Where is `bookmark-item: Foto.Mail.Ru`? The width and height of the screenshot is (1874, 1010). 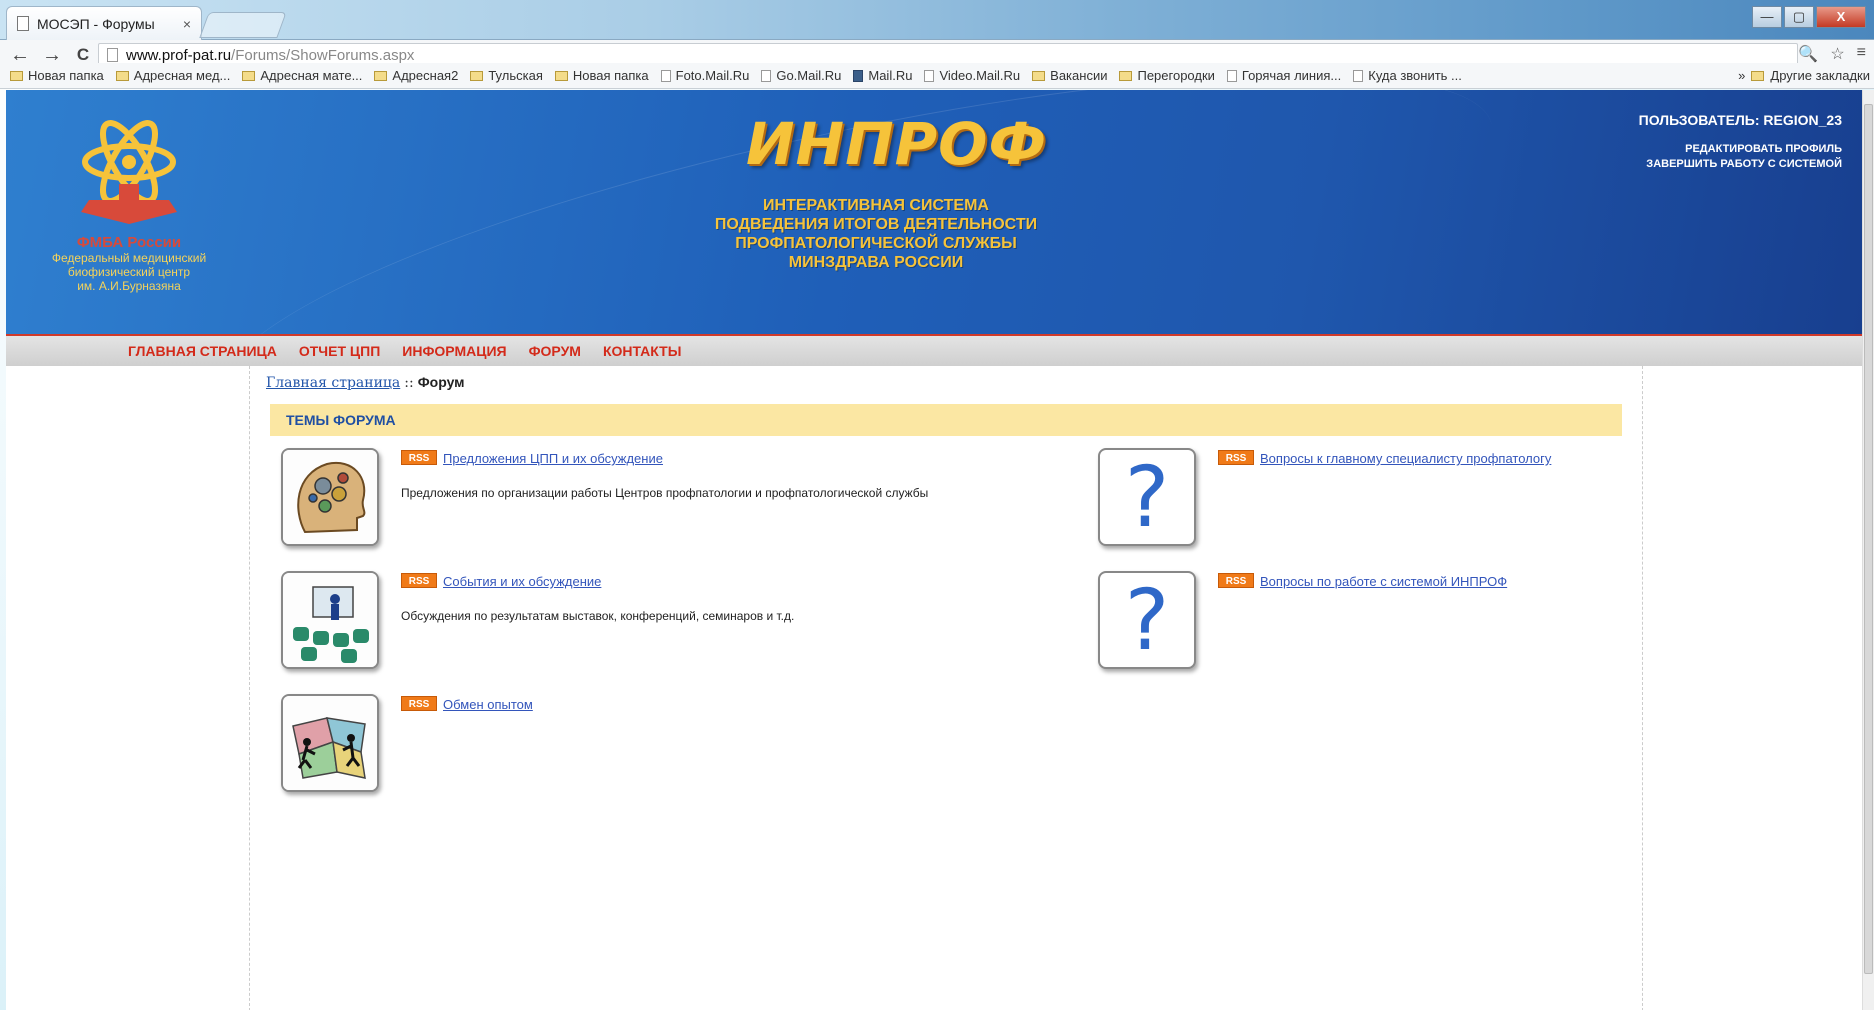
bookmark-item: Foto.Mail.Ru is located at coordinates (704, 75).